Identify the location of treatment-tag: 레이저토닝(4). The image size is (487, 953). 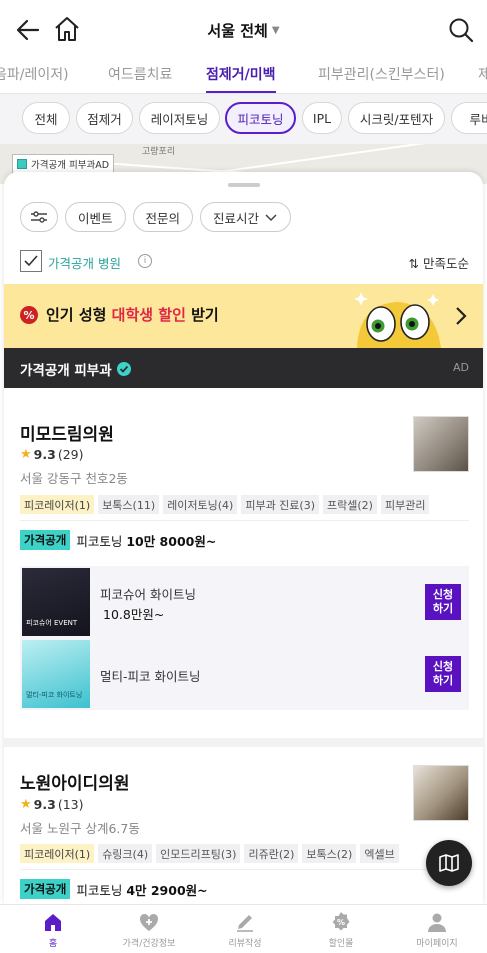
(200, 504).